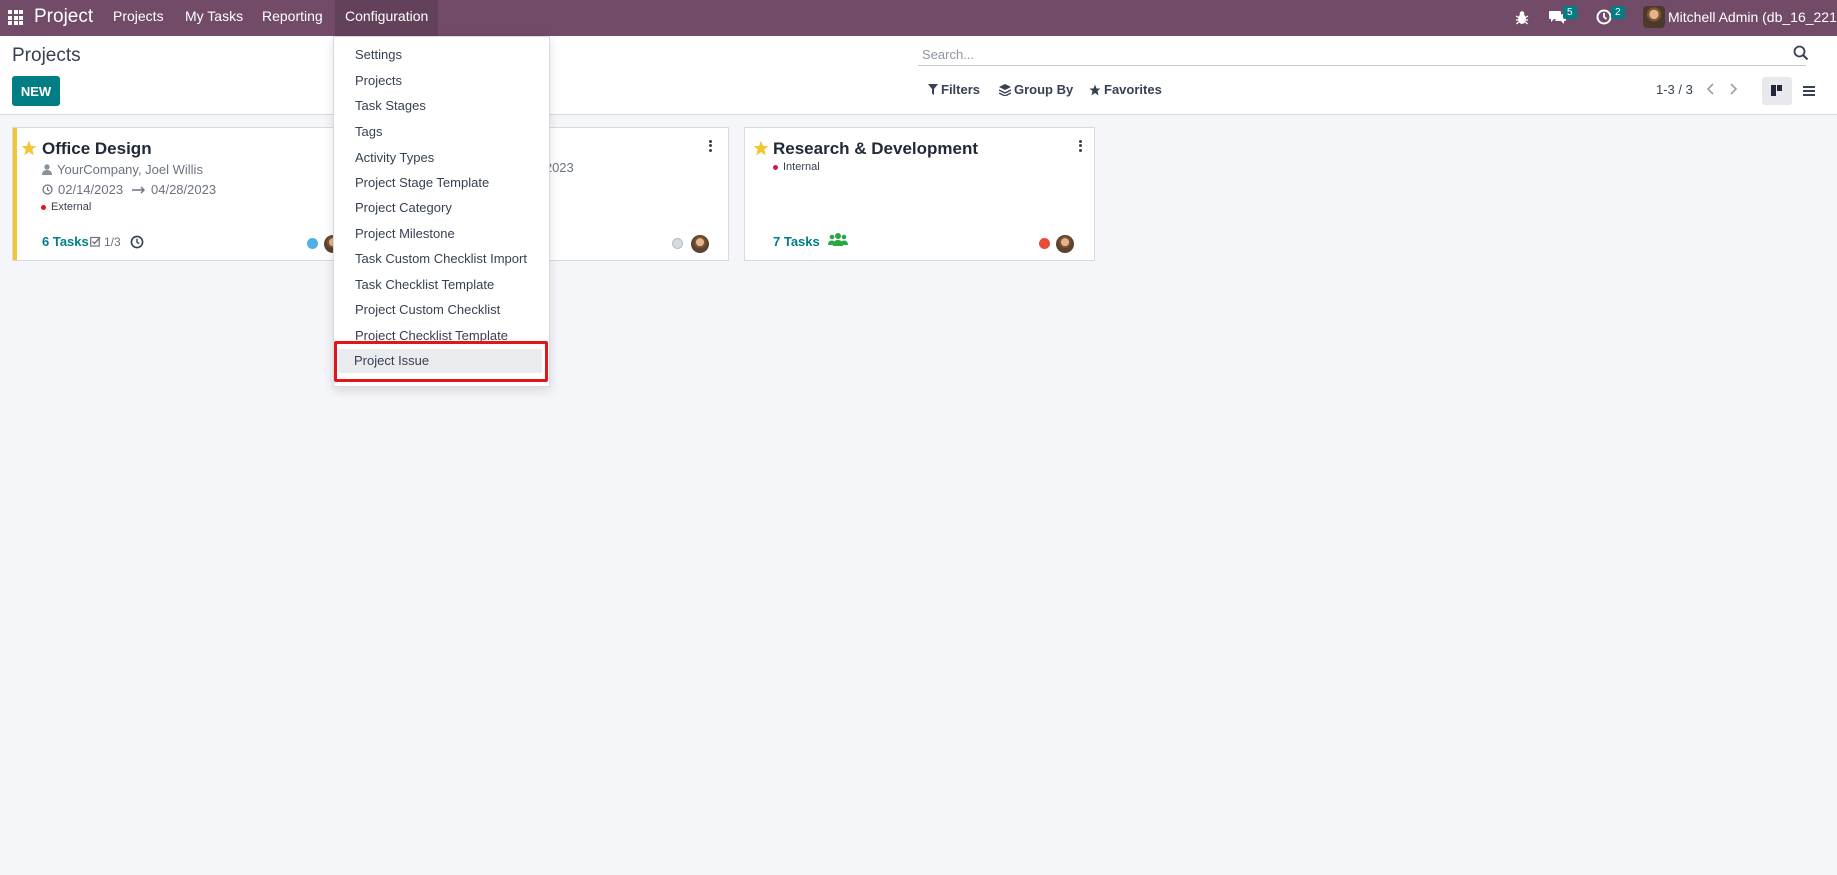 This screenshot has width=1837, height=875. Describe the element at coordinates (441, 132) in the screenshot. I see `menu-item-tags: Tags` at that location.